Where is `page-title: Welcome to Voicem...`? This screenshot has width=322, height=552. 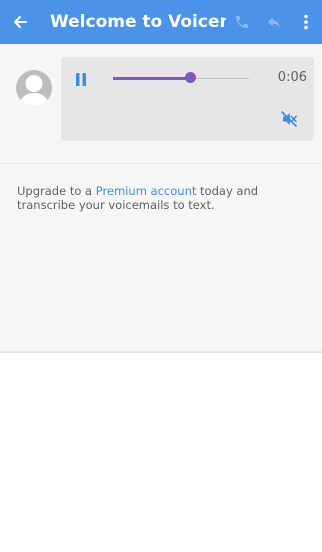 page-title: Welcome to Voicem... is located at coordinates (138, 22).